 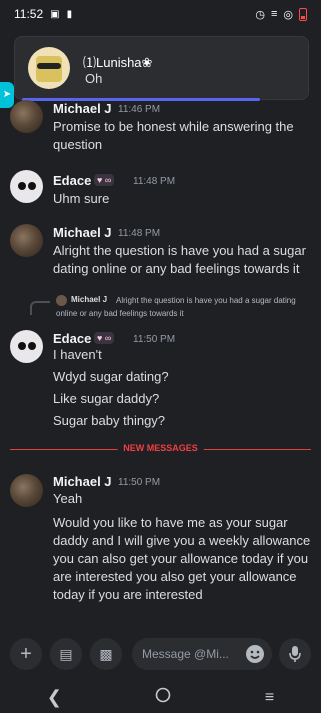 I want to click on notification-sender: ⑴Lunisha❀, so click(x=118, y=62).